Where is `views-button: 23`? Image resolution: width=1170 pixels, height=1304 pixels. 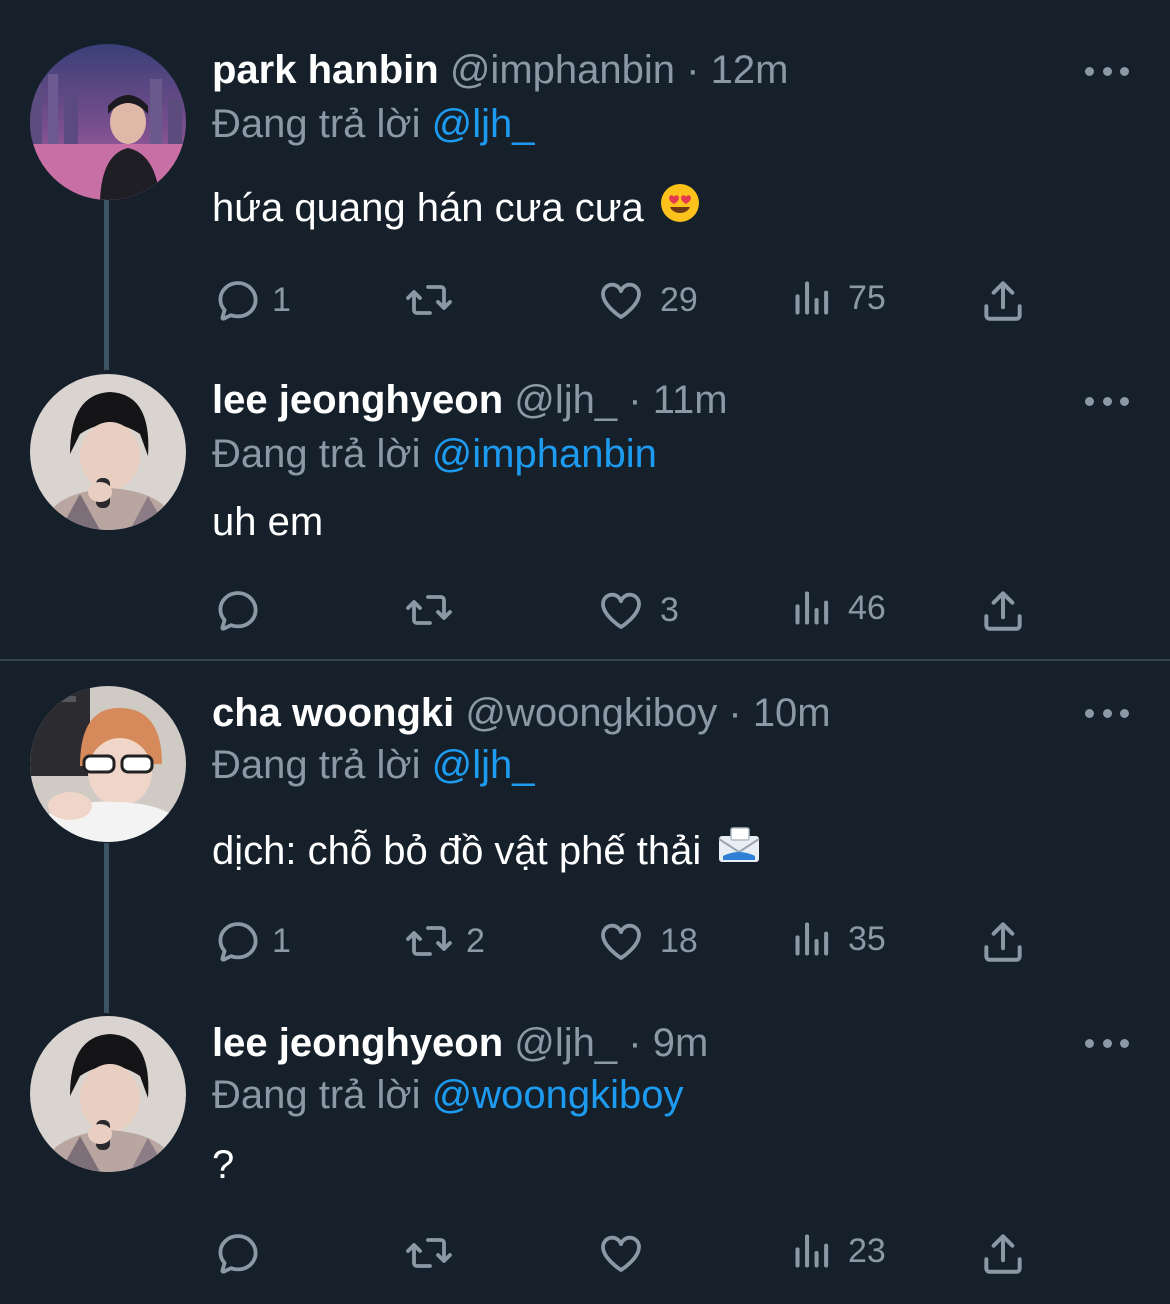 views-button: 23 is located at coordinates (838, 1251).